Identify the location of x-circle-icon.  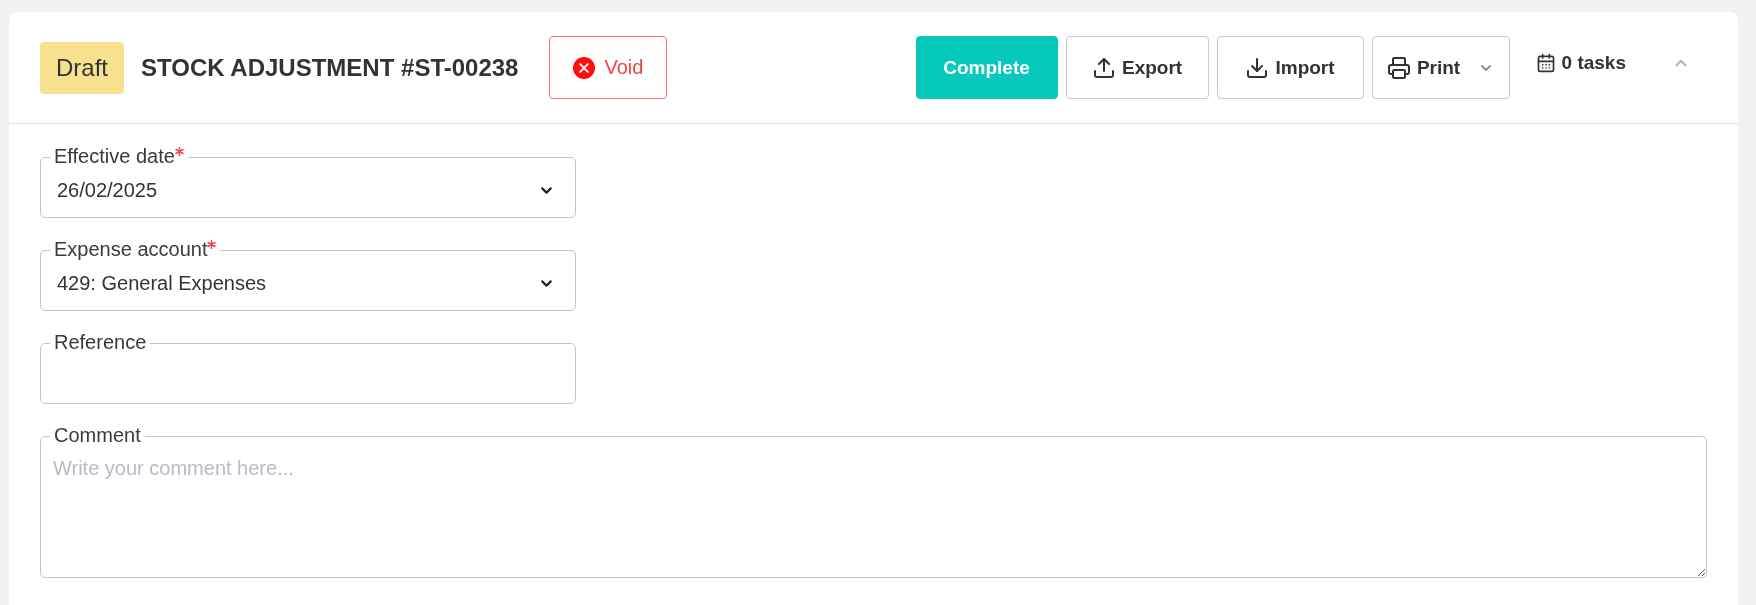
(584, 67).